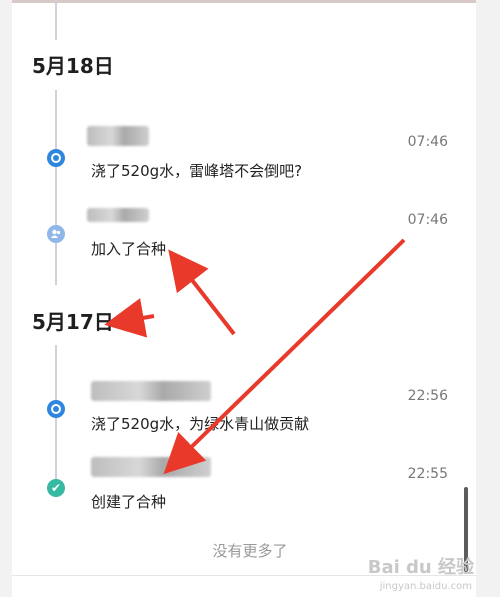  Describe the element at coordinates (56, 20) in the screenshot. I see `timeline-line-top` at that location.